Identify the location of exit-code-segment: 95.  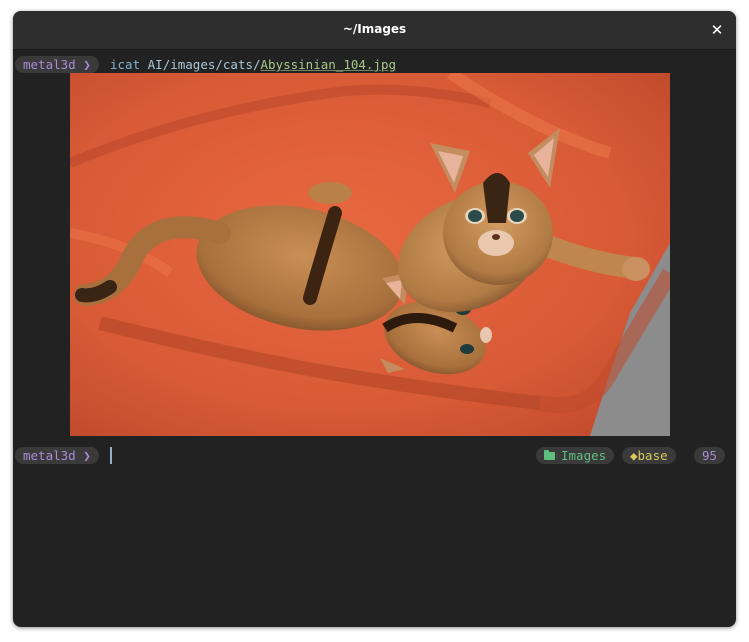
(710, 455).